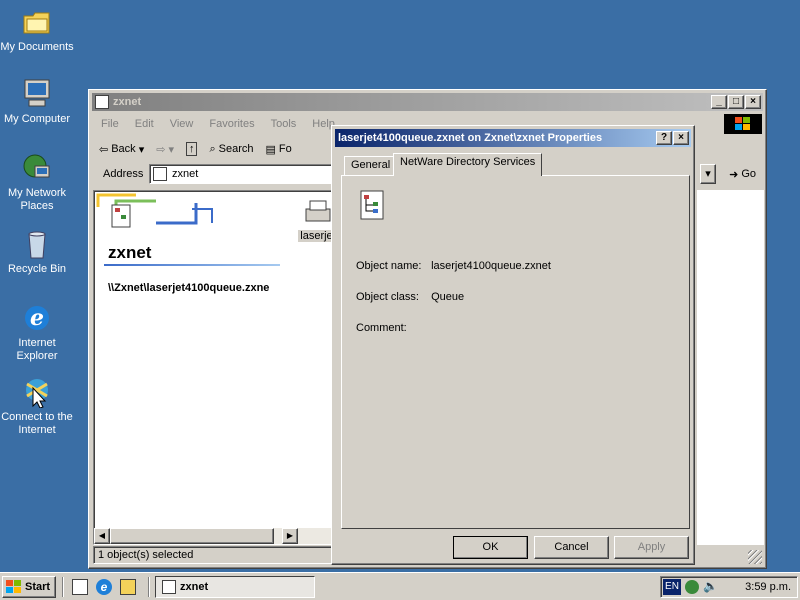  What do you see at coordinates (231, 149) in the screenshot?
I see `search-button: ⌕ Search` at bounding box center [231, 149].